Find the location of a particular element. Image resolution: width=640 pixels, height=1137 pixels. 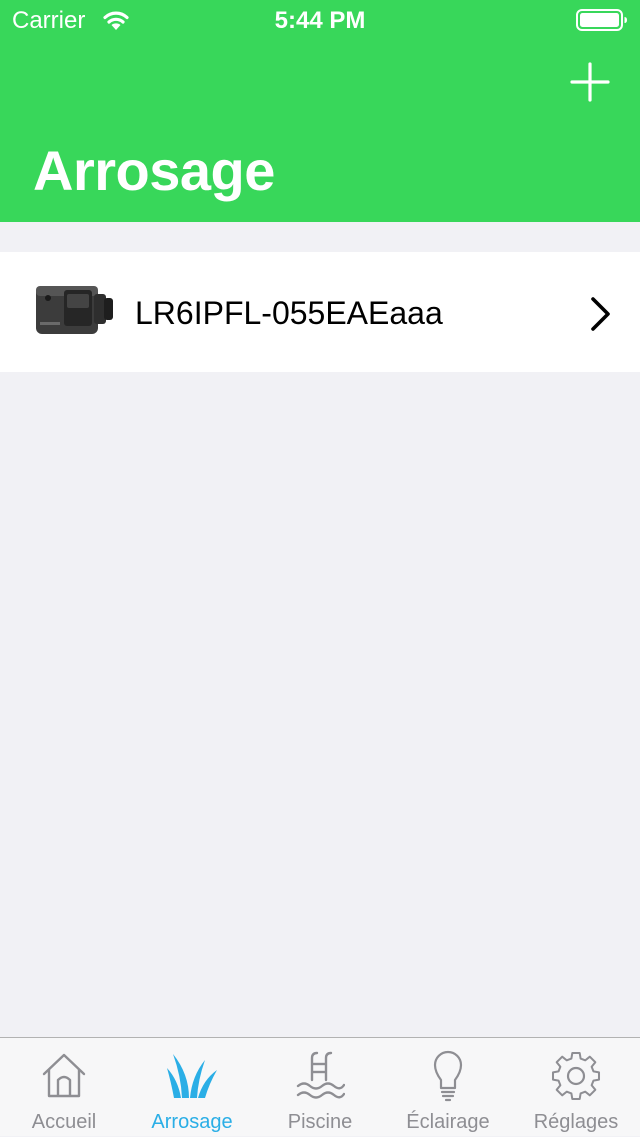

tab-label: Éclairage is located at coordinates (448, 1122).